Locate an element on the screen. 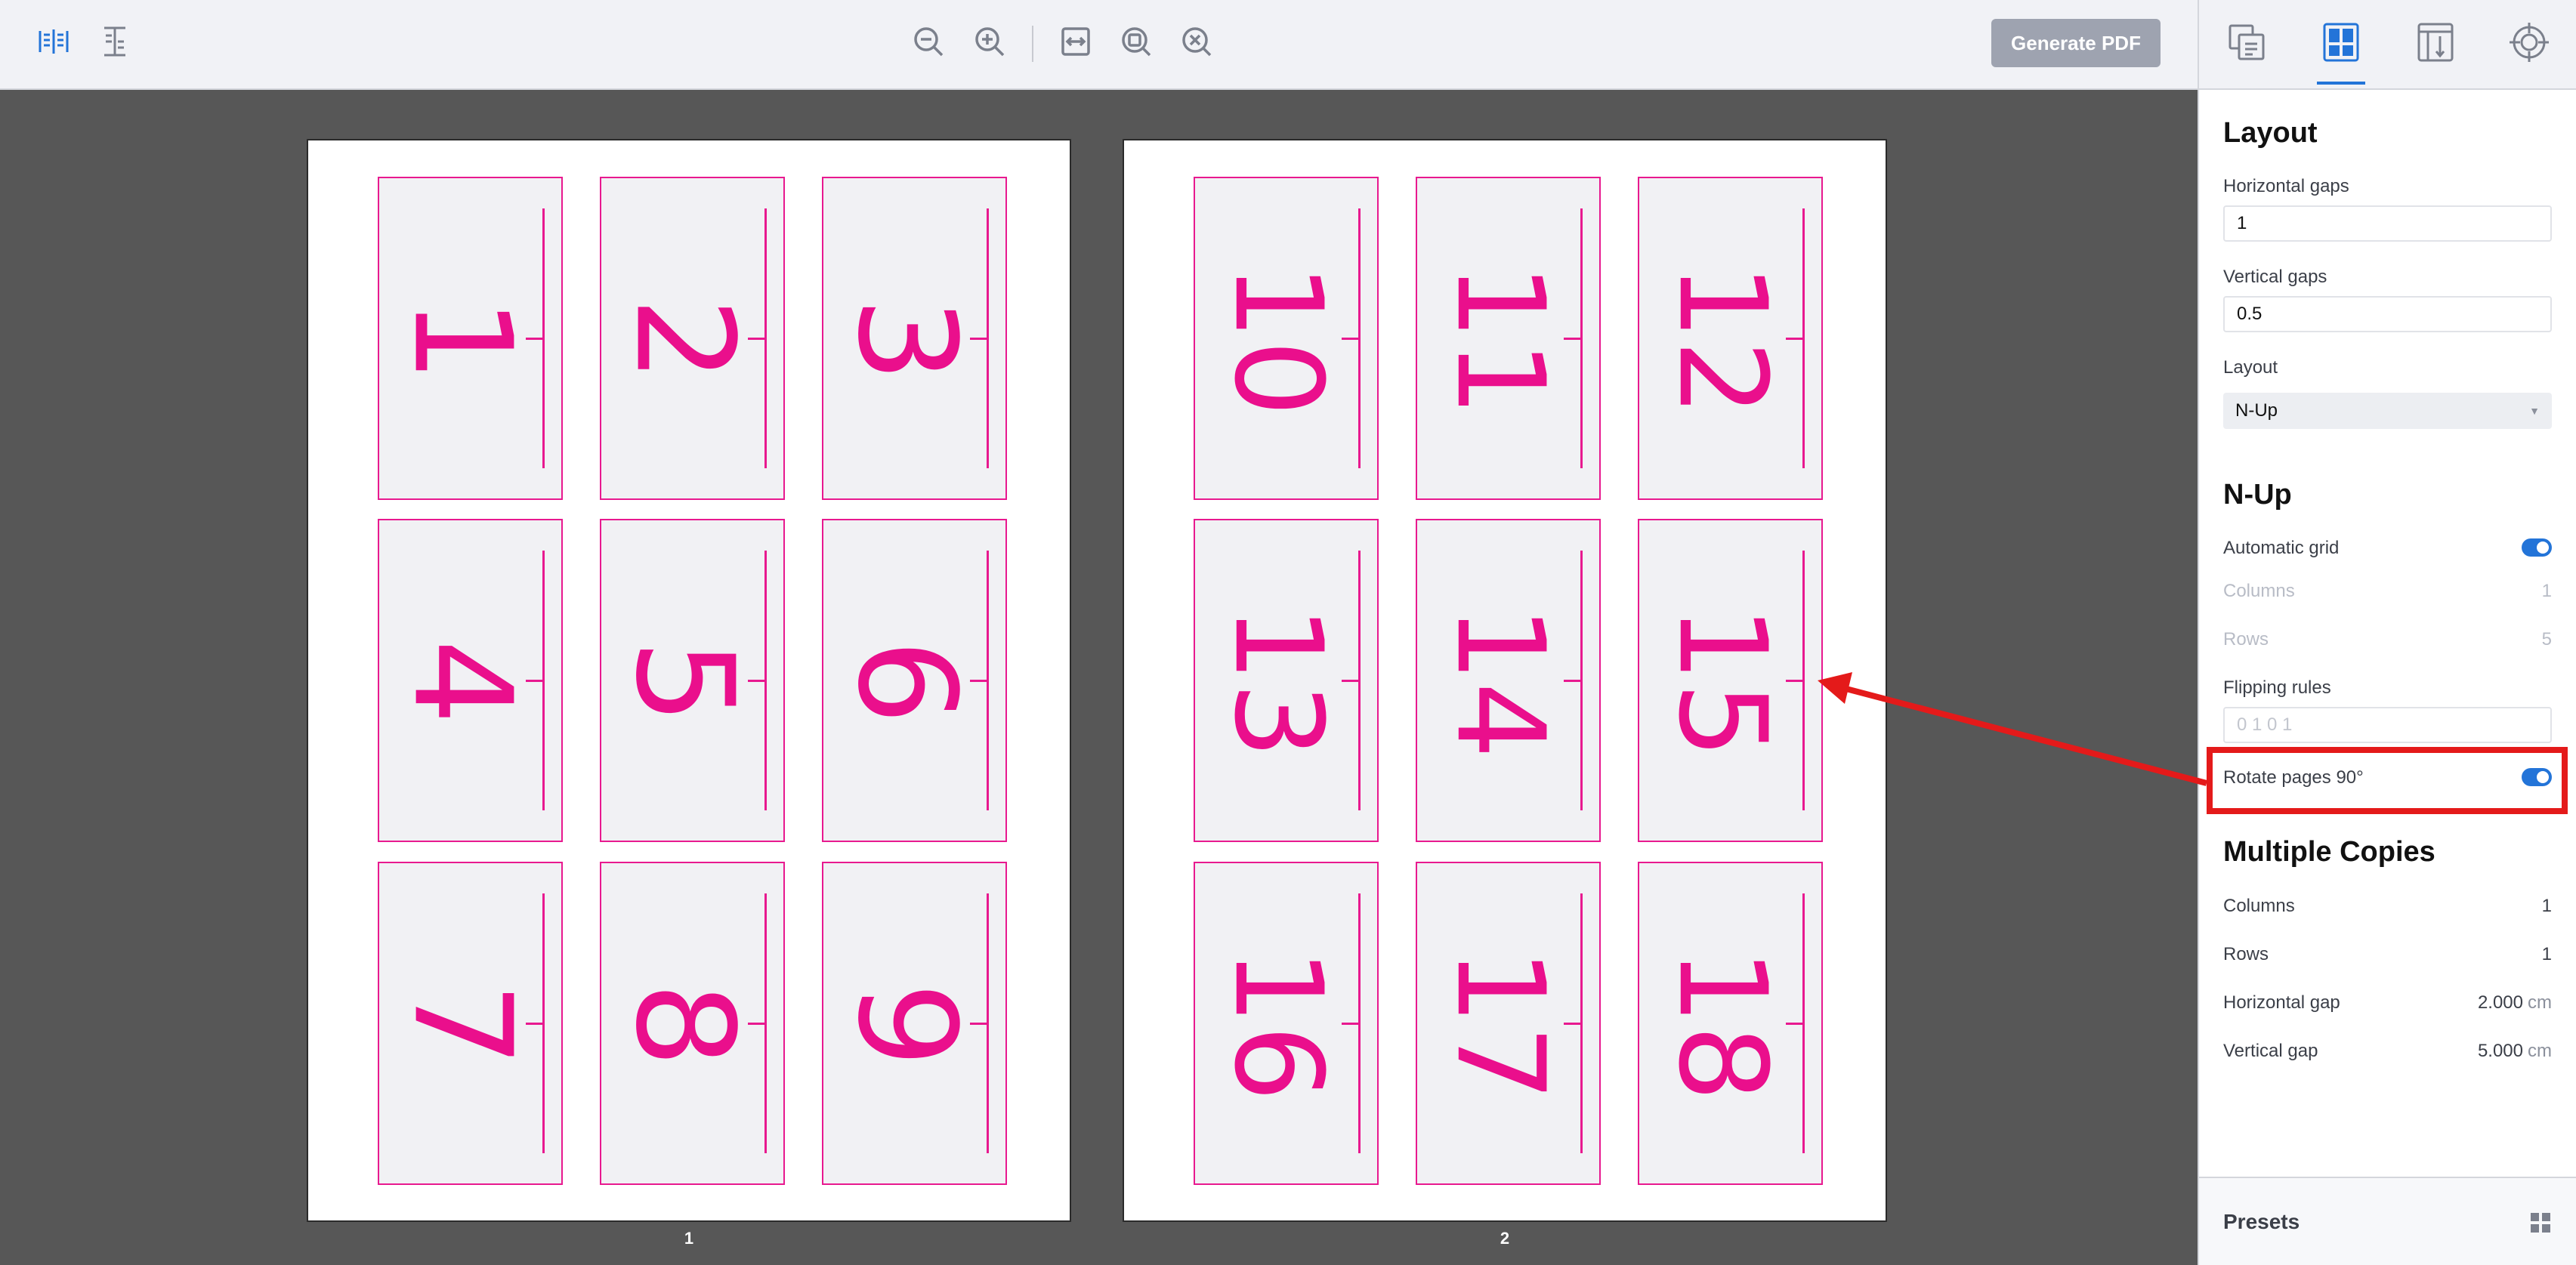 Image resolution: width=2576 pixels, height=1265 pixels. cell-number-wrap: 14 is located at coordinates (1500, 682).